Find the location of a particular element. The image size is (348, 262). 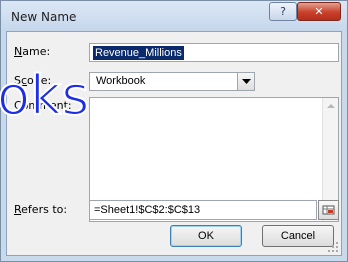

close-icon: ✕ is located at coordinates (319, 11).